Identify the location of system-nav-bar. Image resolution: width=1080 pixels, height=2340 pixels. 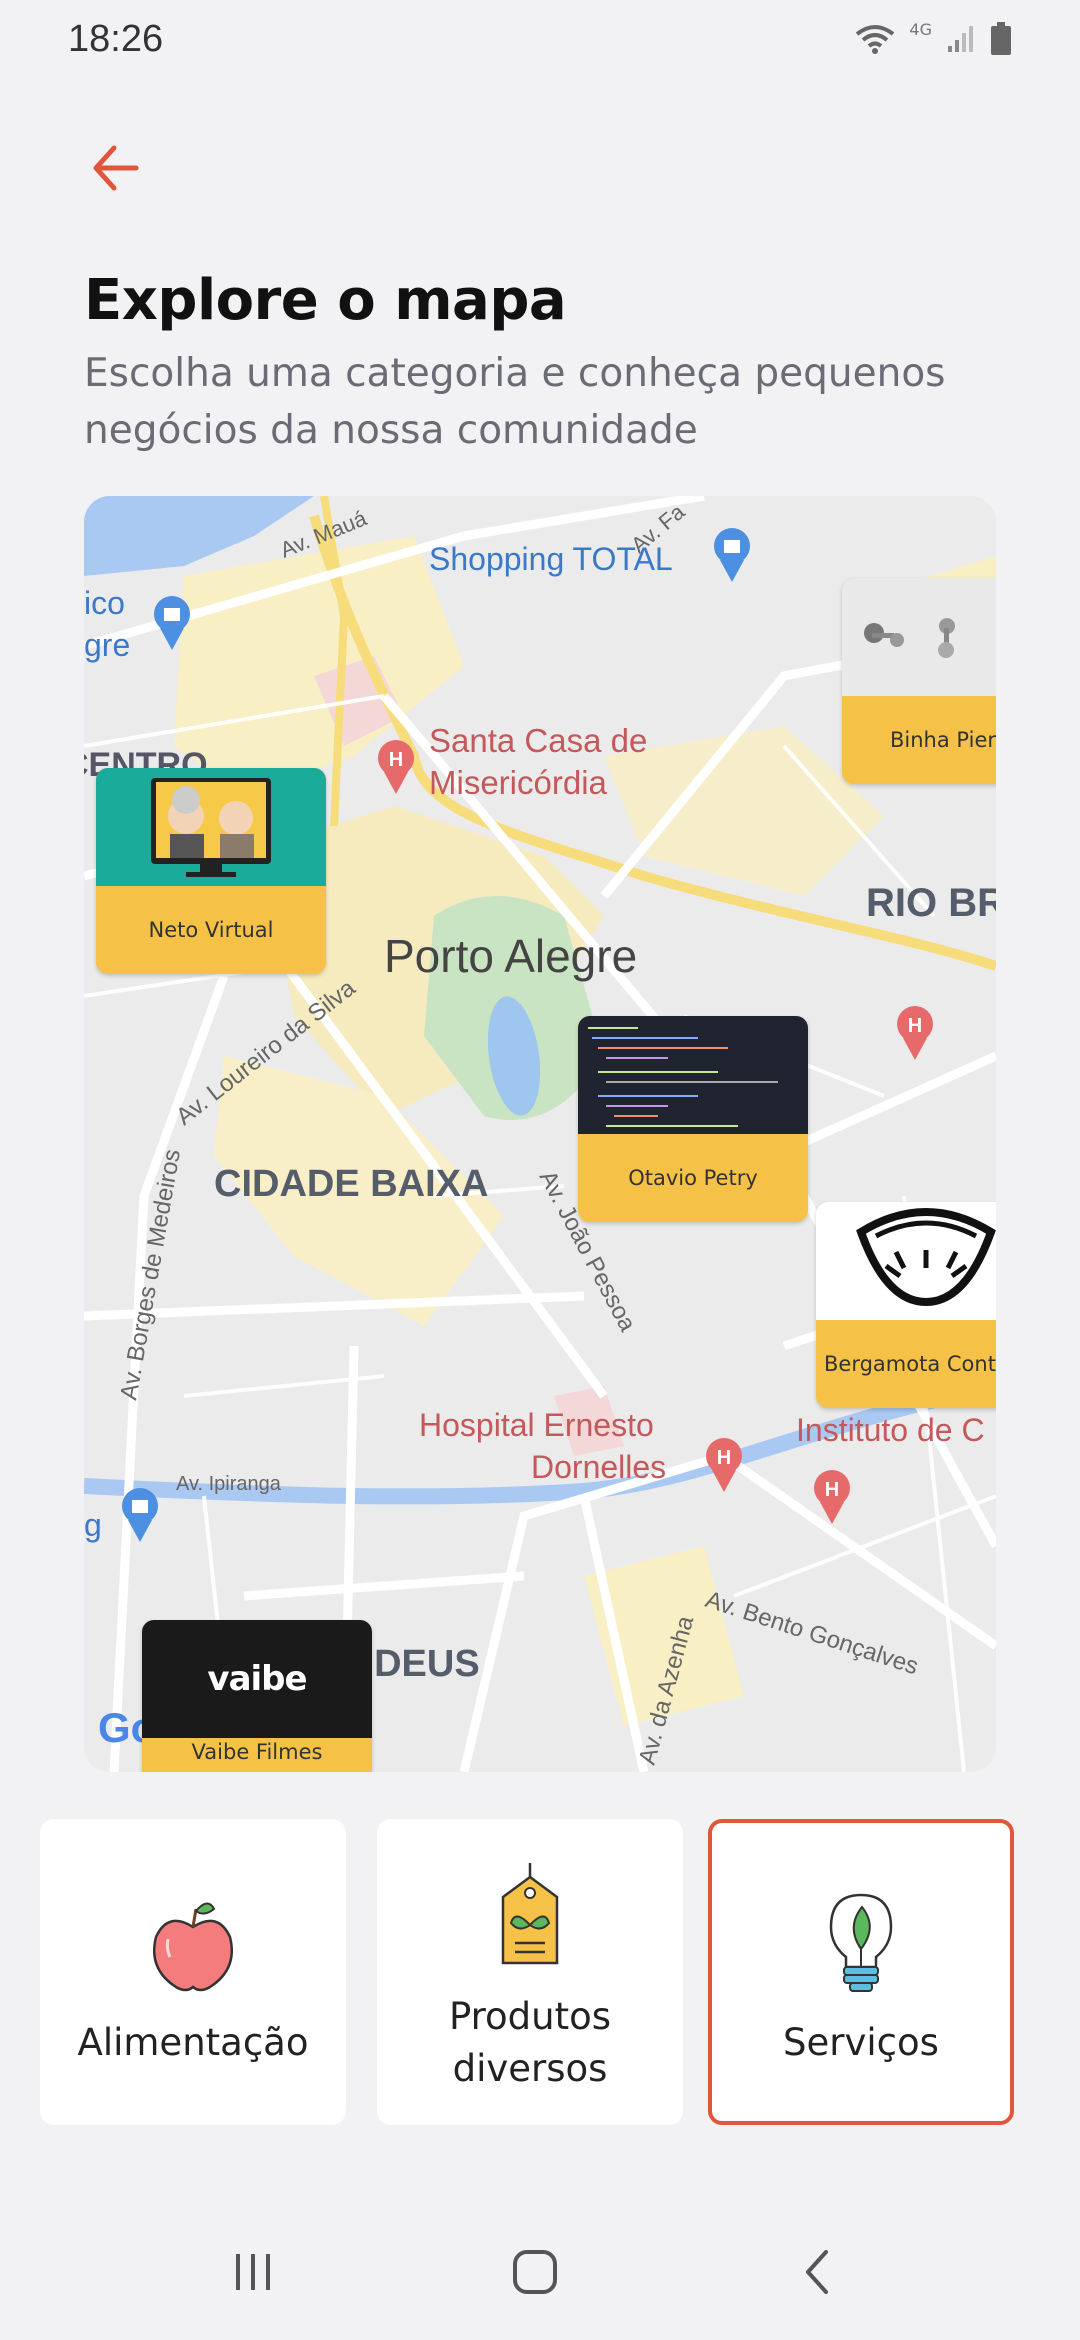
(540, 2270).